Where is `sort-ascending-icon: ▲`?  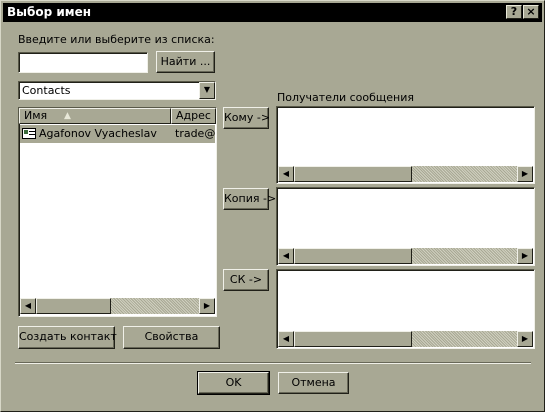 sort-ascending-icon: ▲ is located at coordinates (67, 116).